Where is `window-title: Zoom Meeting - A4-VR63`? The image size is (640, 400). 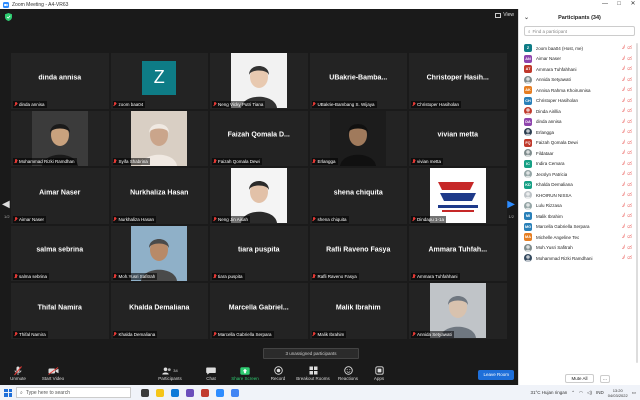
window-title: Zoom Meeting - A4-VR63 is located at coordinates (40, 4).